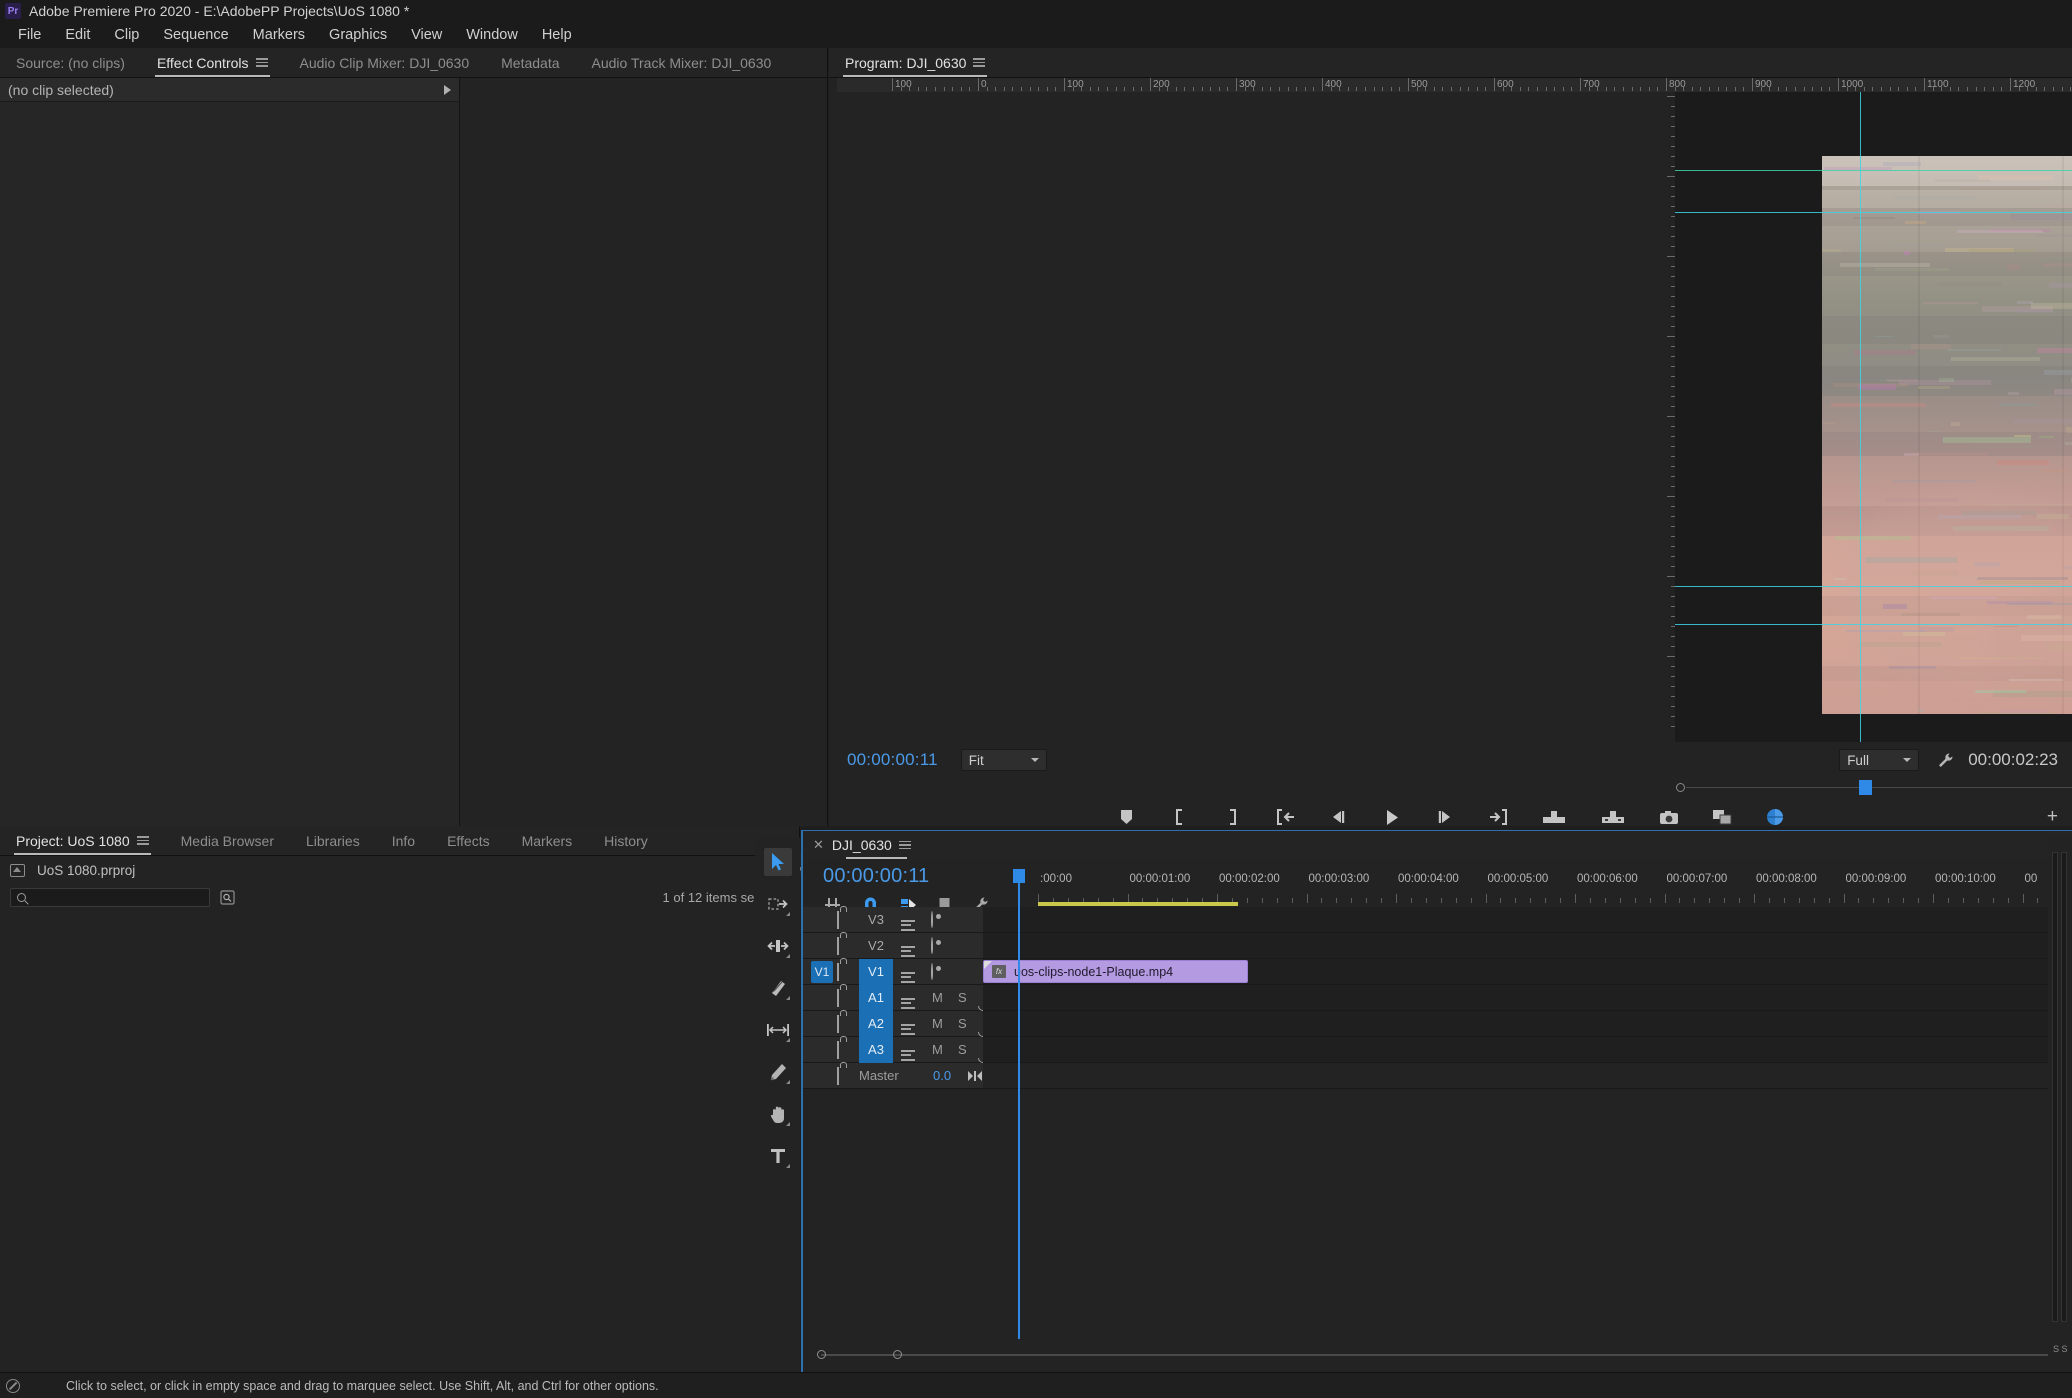 Image resolution: width=2072 pixels, height=1398 pixels. Describe the element at coordinates (777, 862) in the screenshot. I see `selection-tool` at that location.